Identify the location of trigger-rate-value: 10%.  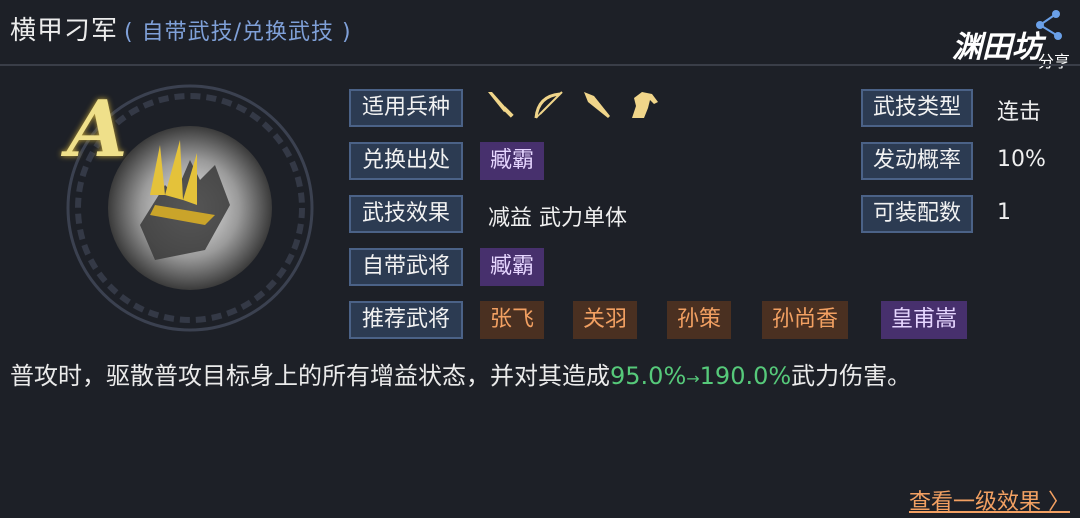
(1021, 159).